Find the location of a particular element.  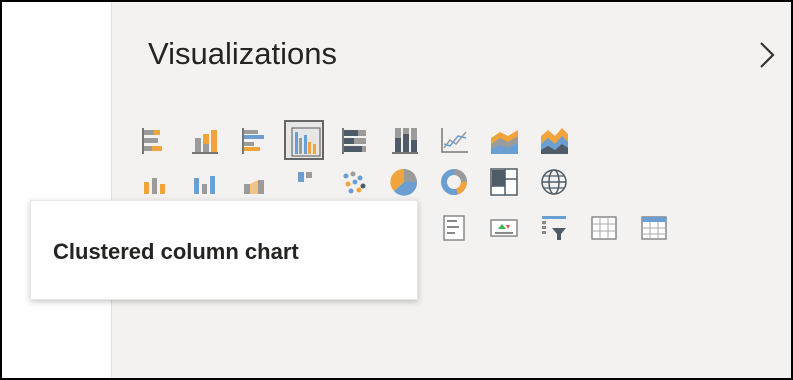

multi-row-card-icon is located at coordinates (454, 228).